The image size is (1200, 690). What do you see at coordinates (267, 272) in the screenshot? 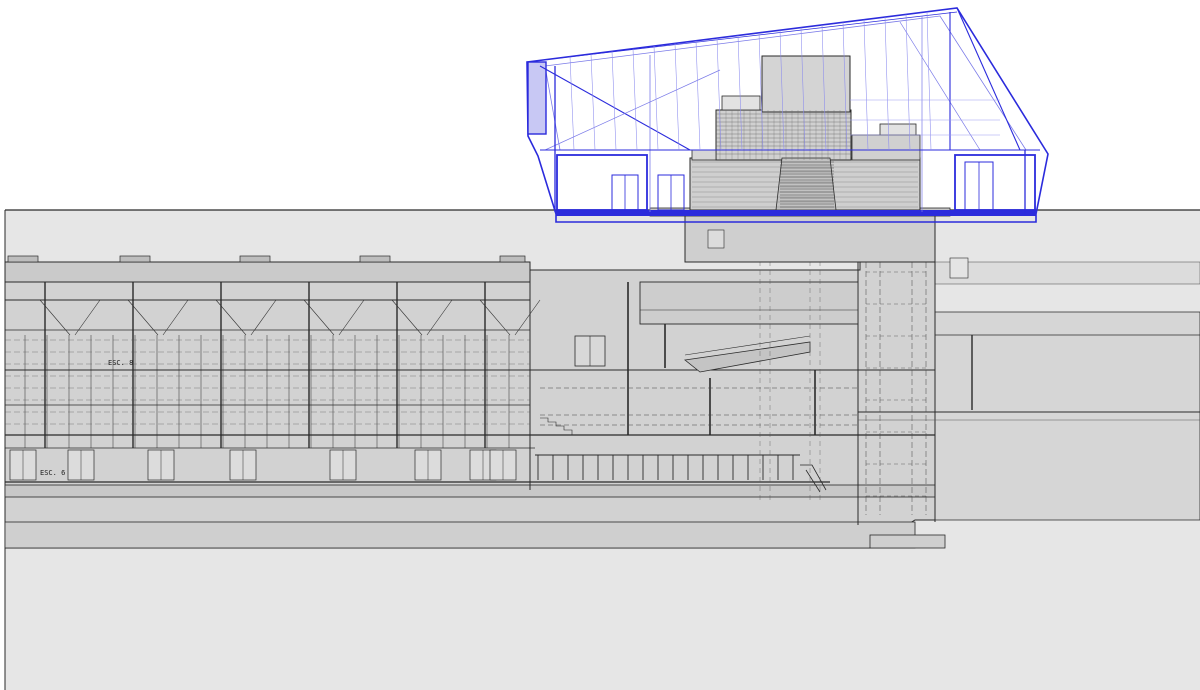
I see `hall-roof-slab` at bounding box center [267, 272].